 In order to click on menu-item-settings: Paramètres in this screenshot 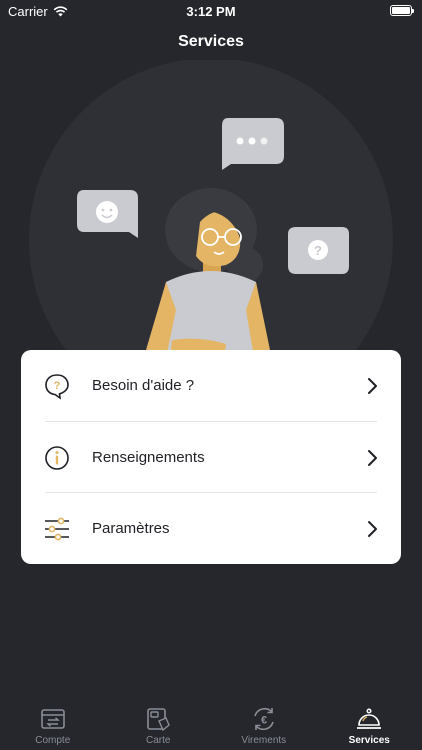, I will do `click(211, 528)`.